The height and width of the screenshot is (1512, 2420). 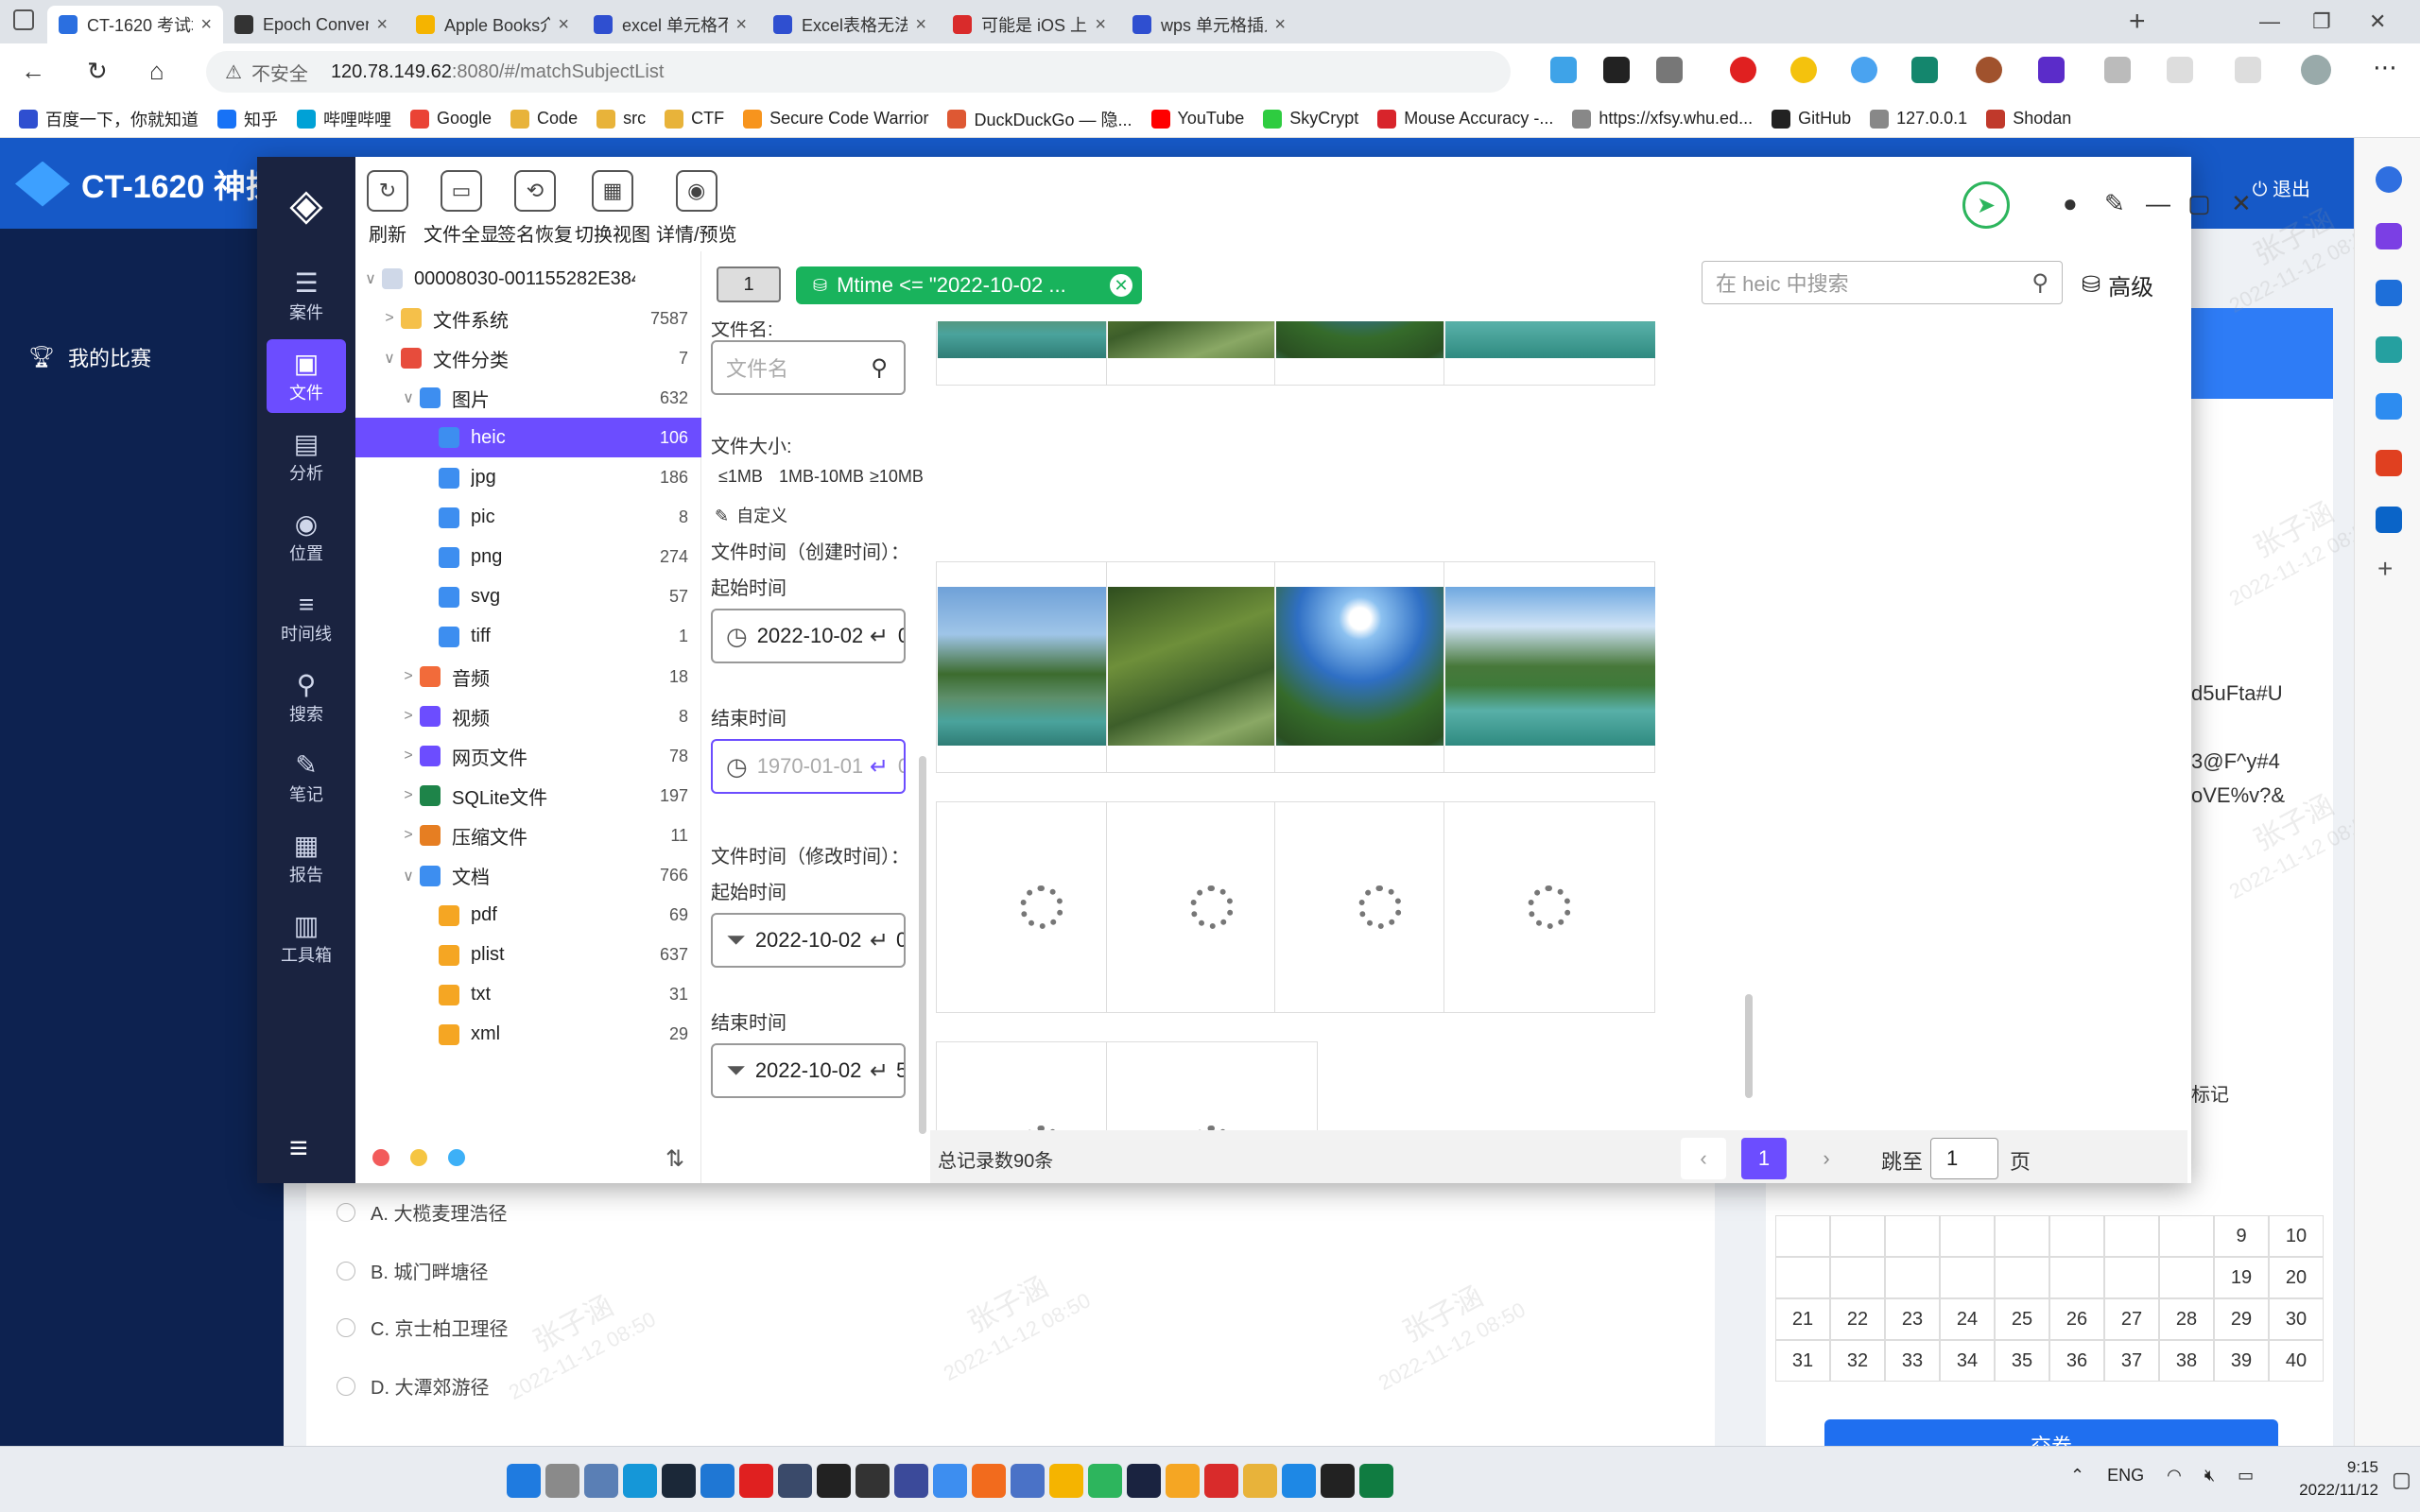 What do you see at coordinates (456, 1157) in the screenshot?
I see `blue-dot-icon` at bounding box center [456, 1157].